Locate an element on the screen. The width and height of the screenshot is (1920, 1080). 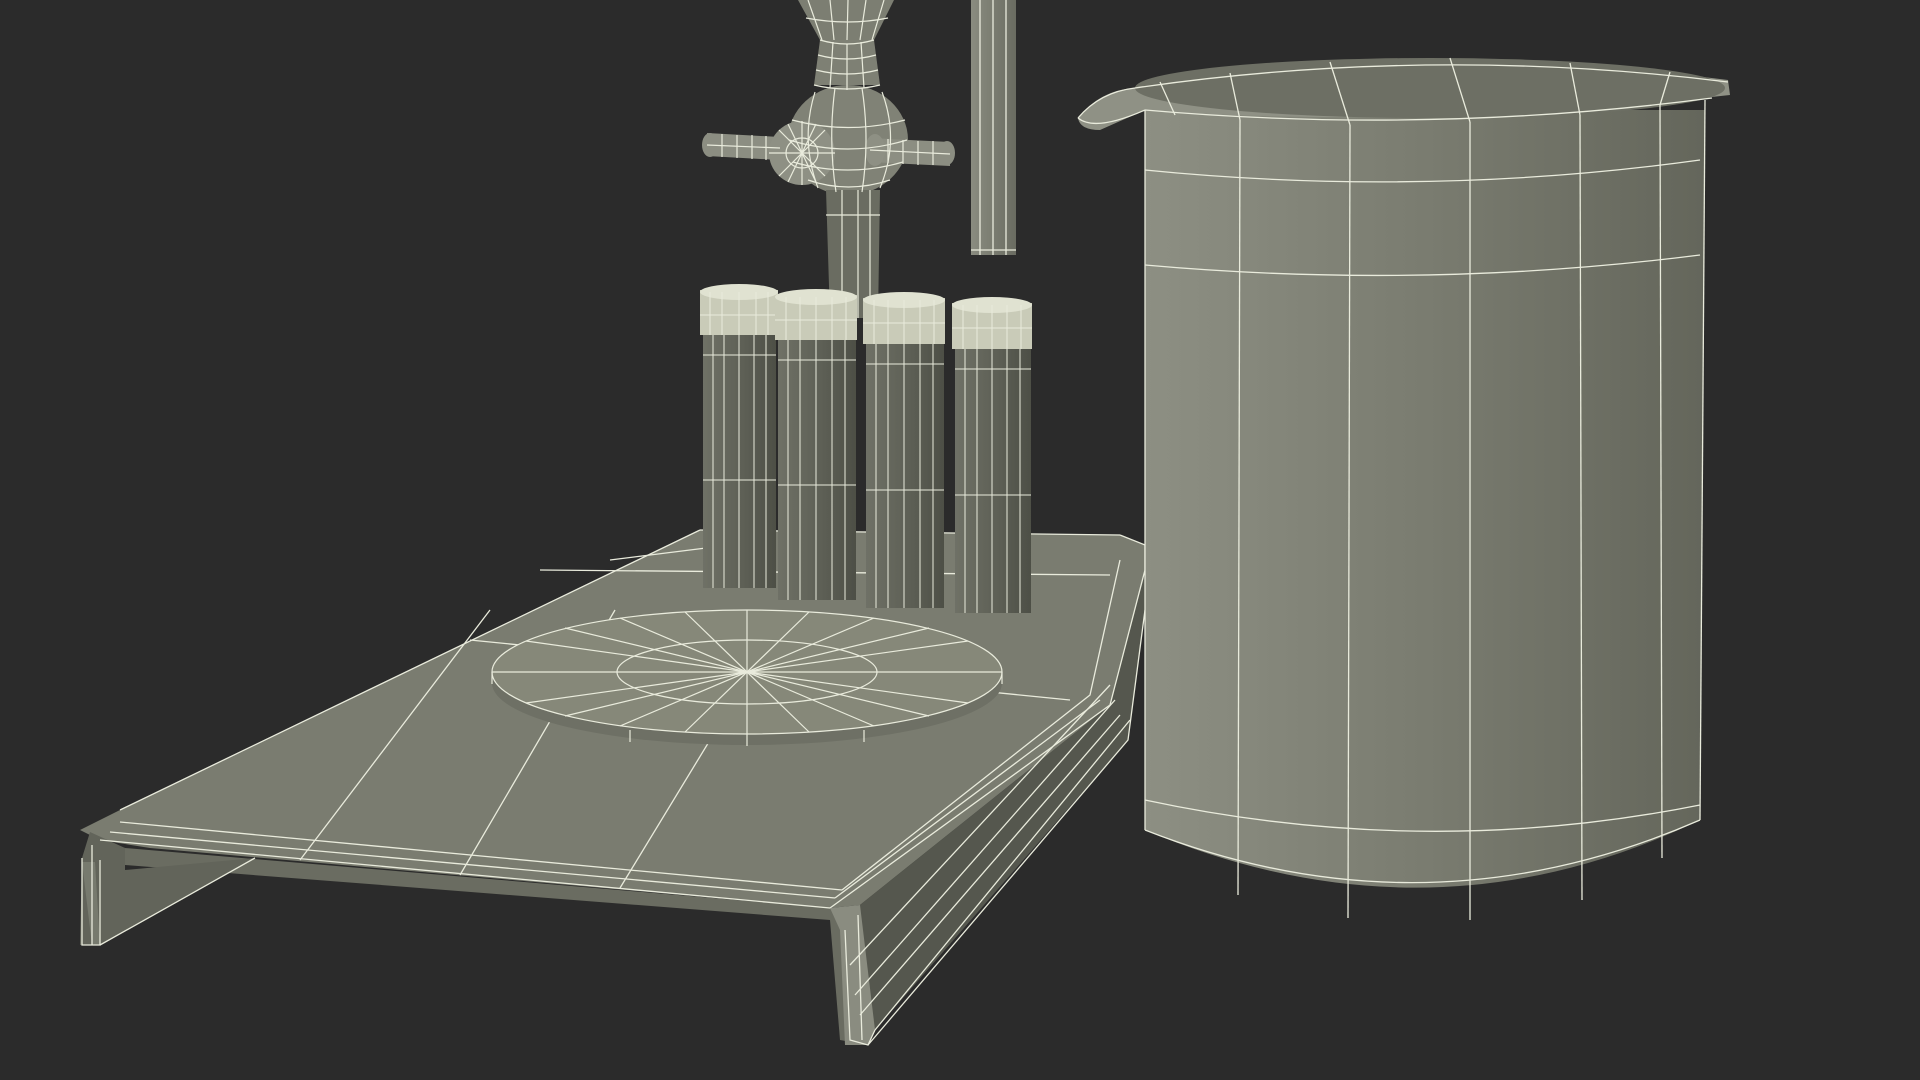
sample-vials is located at coordinates (866, 448).